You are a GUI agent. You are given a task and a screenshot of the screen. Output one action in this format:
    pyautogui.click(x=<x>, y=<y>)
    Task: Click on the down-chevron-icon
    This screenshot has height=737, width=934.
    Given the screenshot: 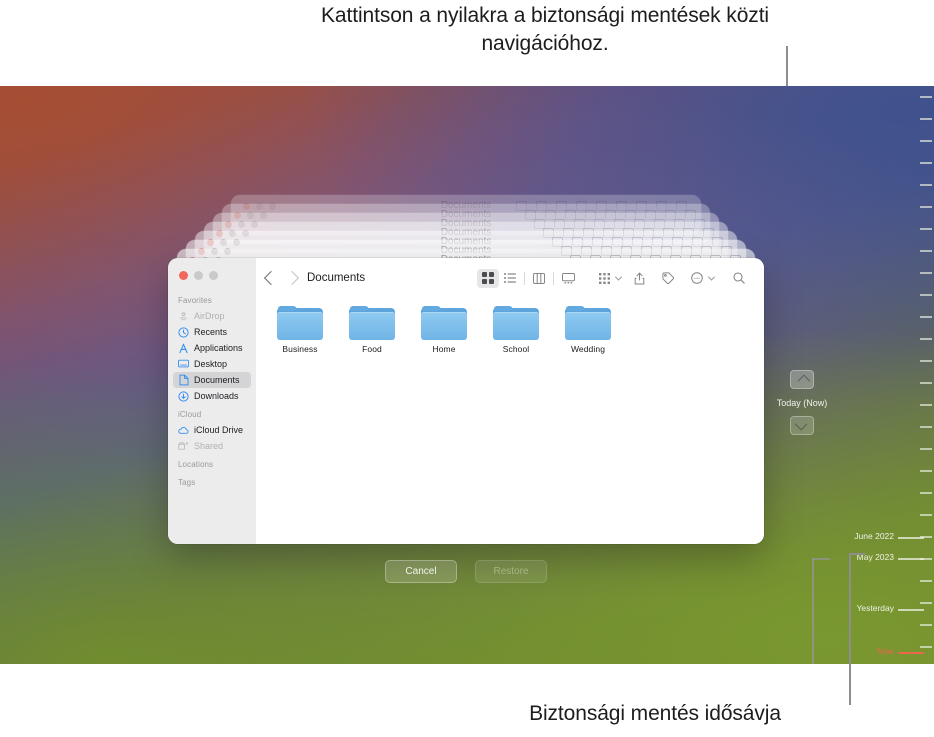 What is the action you would take?
    pyautogui.click(x=800, y=424)
    